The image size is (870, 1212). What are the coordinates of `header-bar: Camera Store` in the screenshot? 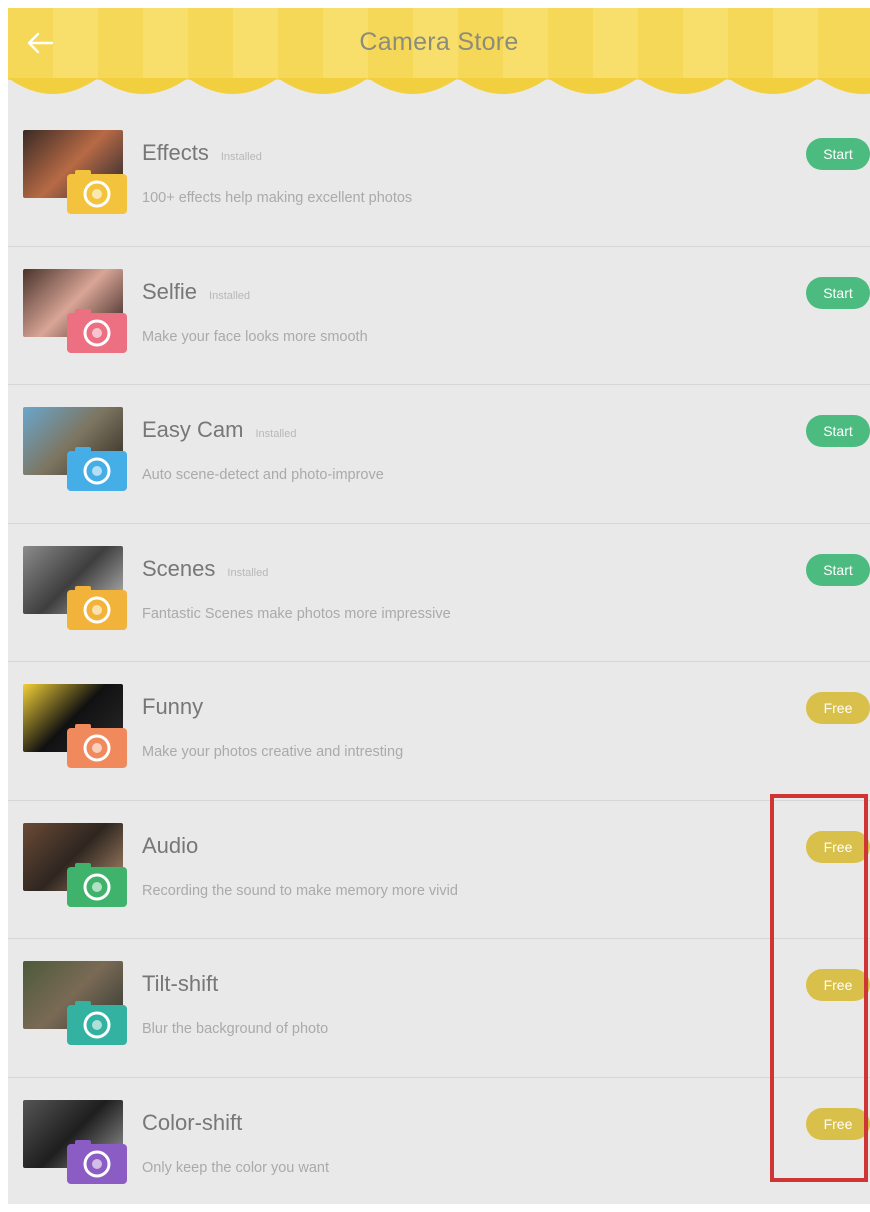 It's located at (439, 58).